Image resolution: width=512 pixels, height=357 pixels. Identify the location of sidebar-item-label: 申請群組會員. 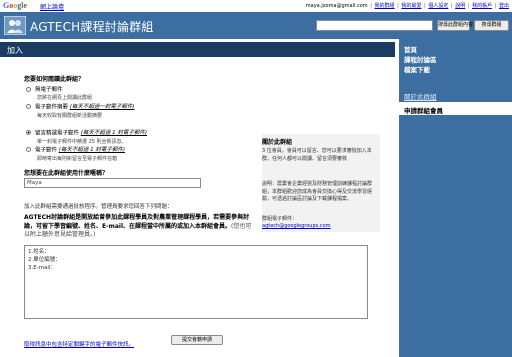
(423, 111).